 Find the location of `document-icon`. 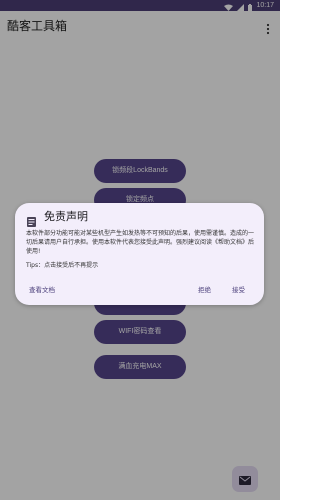

document-icon is located at coordinates (31, 219).